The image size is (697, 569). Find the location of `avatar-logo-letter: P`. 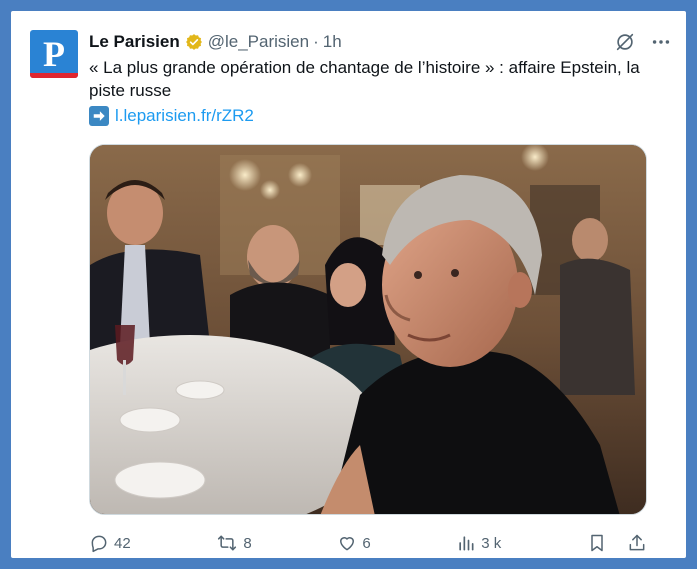

avatar-logo-letter: P is located at coordinates (54, 54).